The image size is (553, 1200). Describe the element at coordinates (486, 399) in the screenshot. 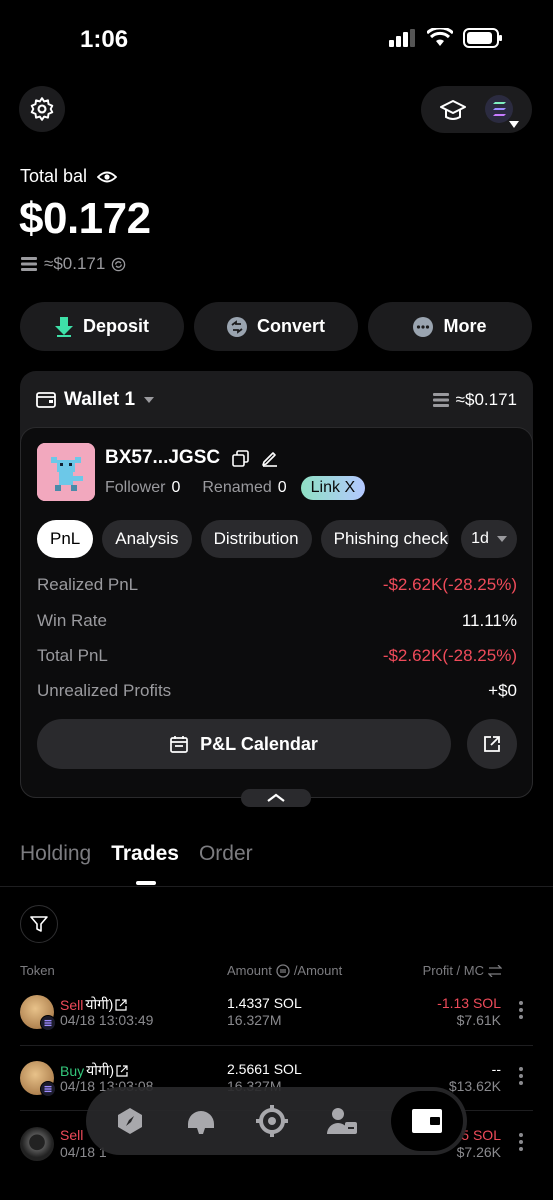

I see `wallet-approx: ≈$0.171` at that location.